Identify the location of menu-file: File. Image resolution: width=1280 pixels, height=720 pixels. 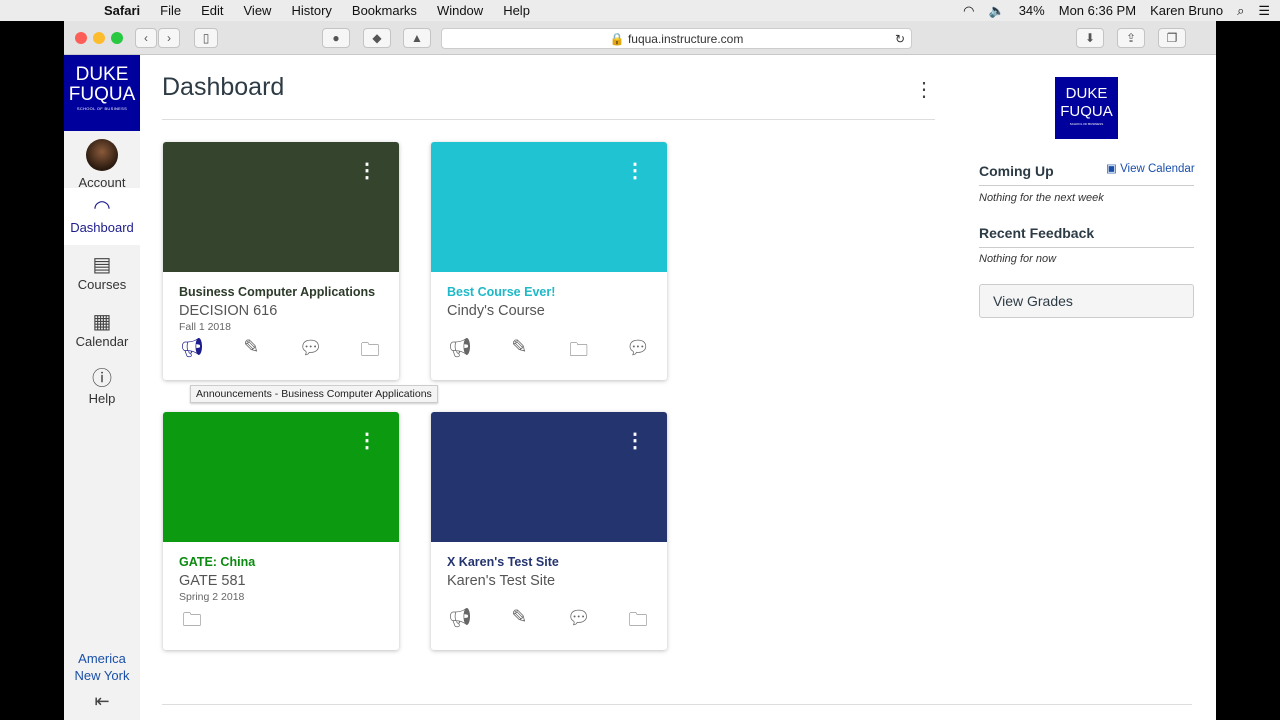
(170, 10).